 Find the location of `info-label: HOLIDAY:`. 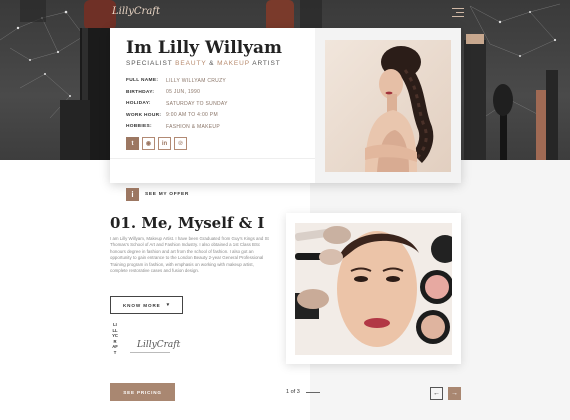

info-label: HOLIDAY: is located at coordinates (138, 104).